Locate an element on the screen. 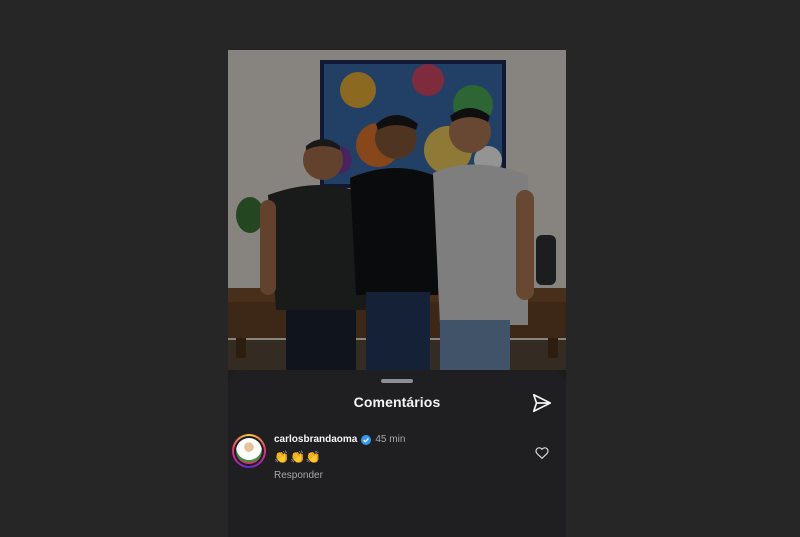 The image size is (800, 537). avatar is located at coordinates (249, 451).